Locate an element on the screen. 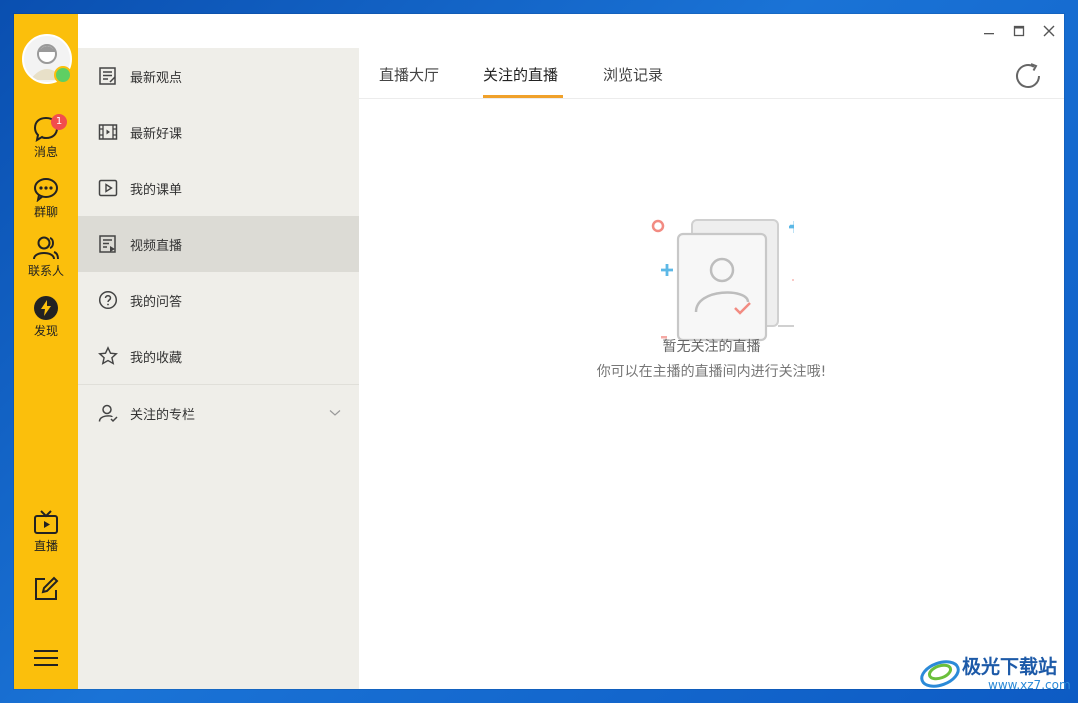  rail-label: 发现 is located at coordinates (45, 331).